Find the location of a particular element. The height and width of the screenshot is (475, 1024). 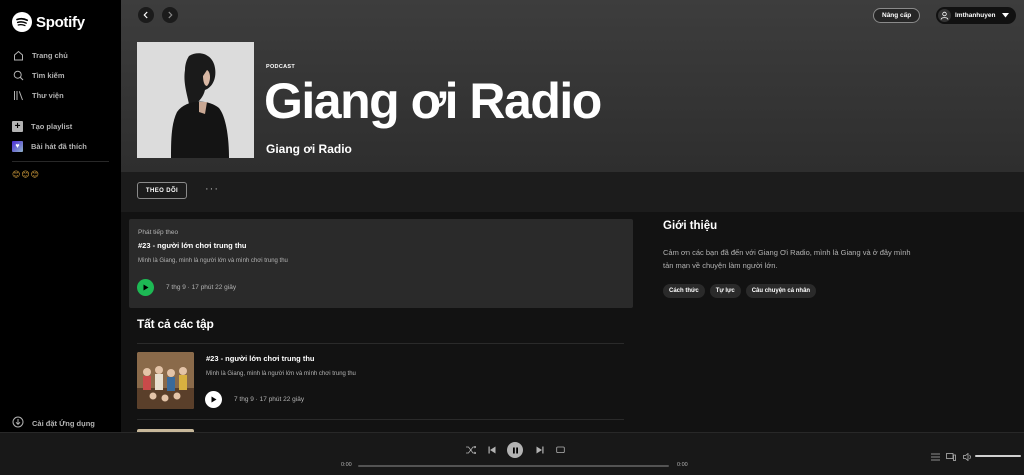

upgrade-button: Nâng cấp is located at coordinates (897, 15).